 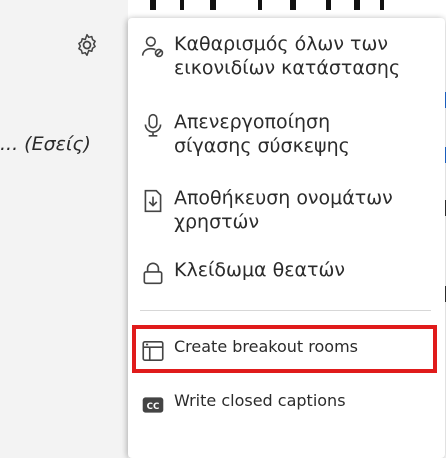 I want to click on menu-item-label: Write closed captions, so click(x=260, y=400).